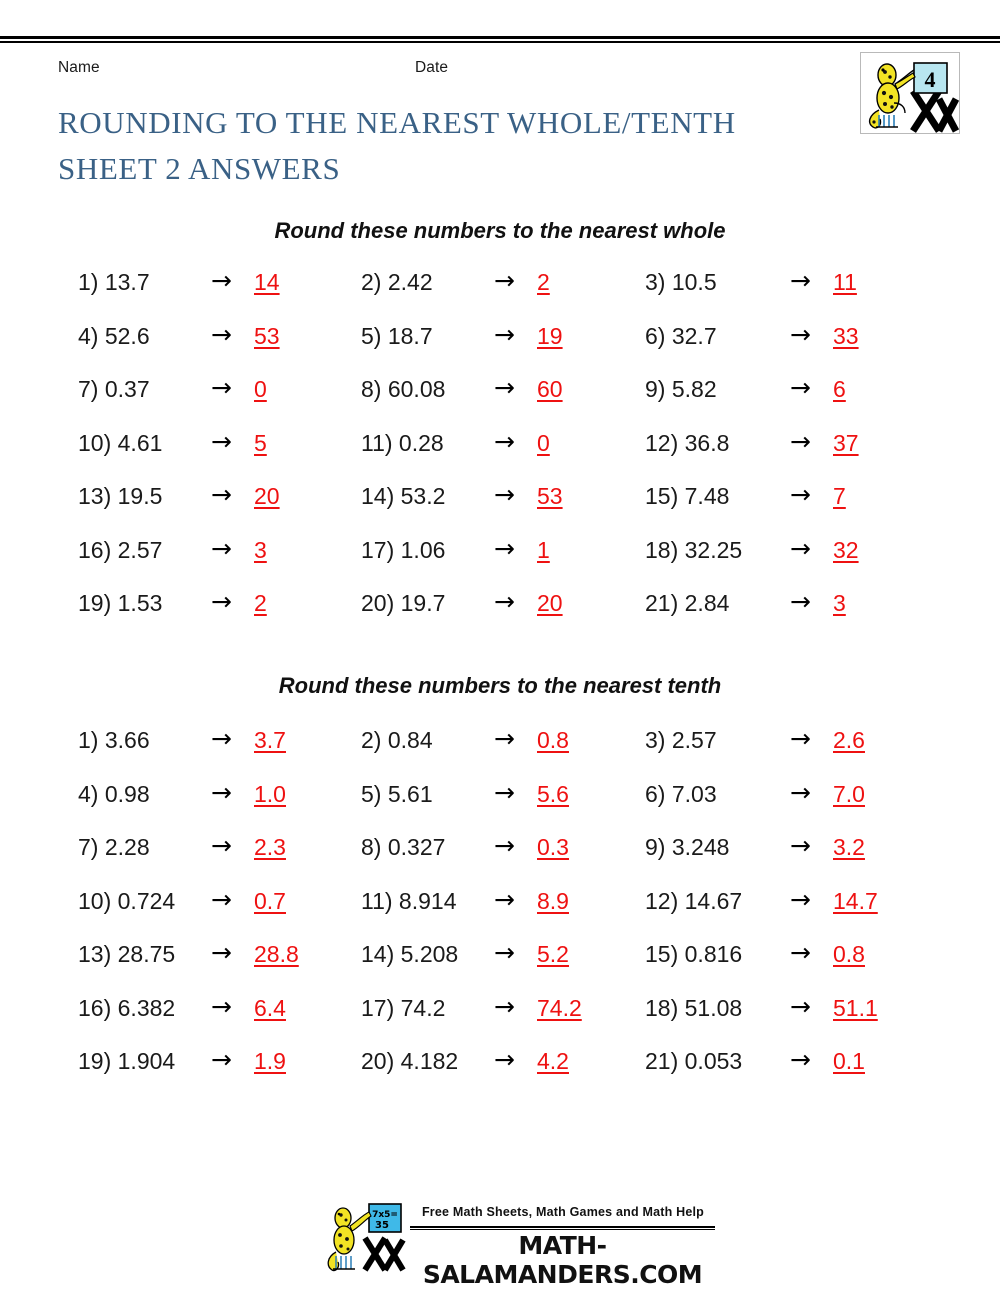 Image resolution: width=1000 pixels, height=1294 pixels. Describe the element at coordinates (795, 614) in the screenshot. I see `problem-cell: 21) 2.84 → 3` at that location.